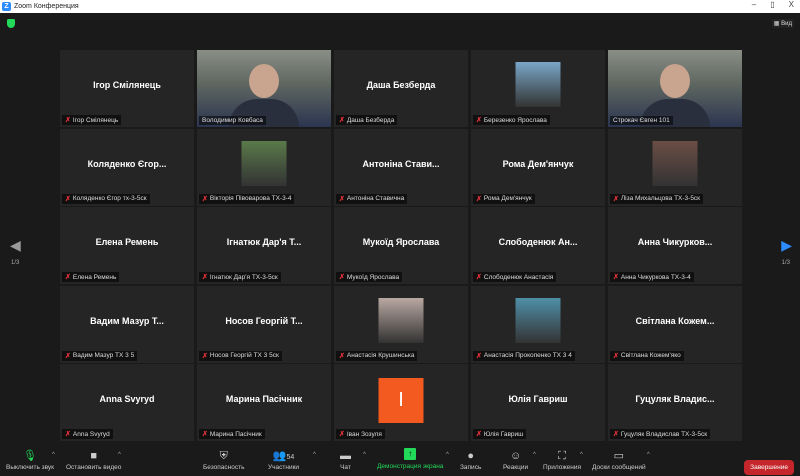  I want to click on apps-button: ⛶ Приложения, so click(562, 459).